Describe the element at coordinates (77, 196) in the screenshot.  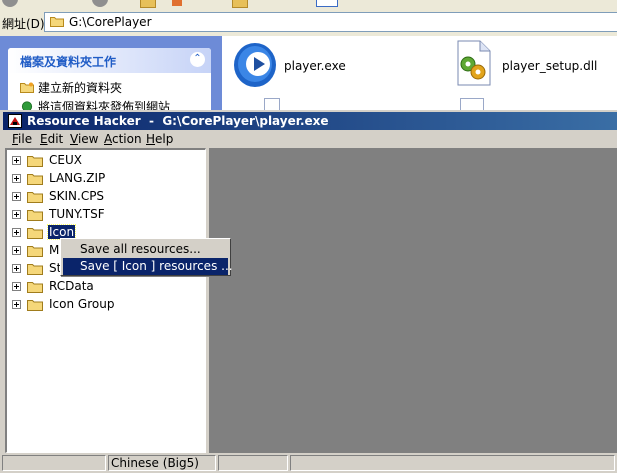
I see `tree-node-label: SKIN.CPS` at that location.